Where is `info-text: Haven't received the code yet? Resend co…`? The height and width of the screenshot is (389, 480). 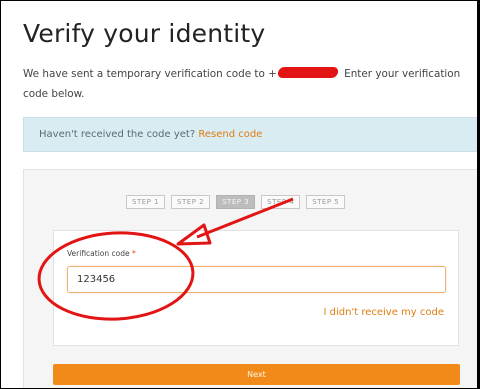
info-text: Haven't received the code yet? Resend co… is located at coordinates (150, 134).